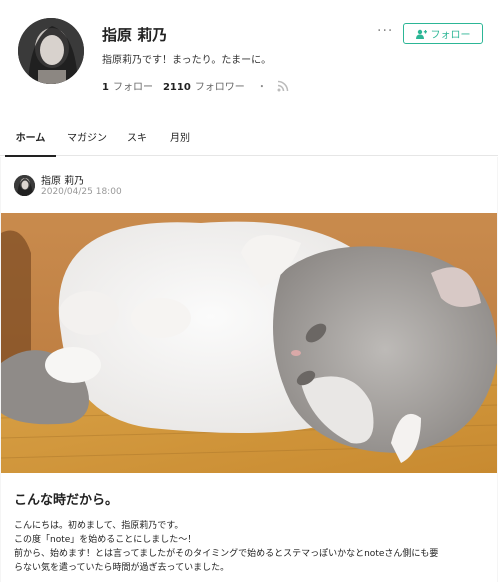  Describe the element at coordinates (62, 179) in the screenshot. I see `post-author: 指原 莉乃` at that location.